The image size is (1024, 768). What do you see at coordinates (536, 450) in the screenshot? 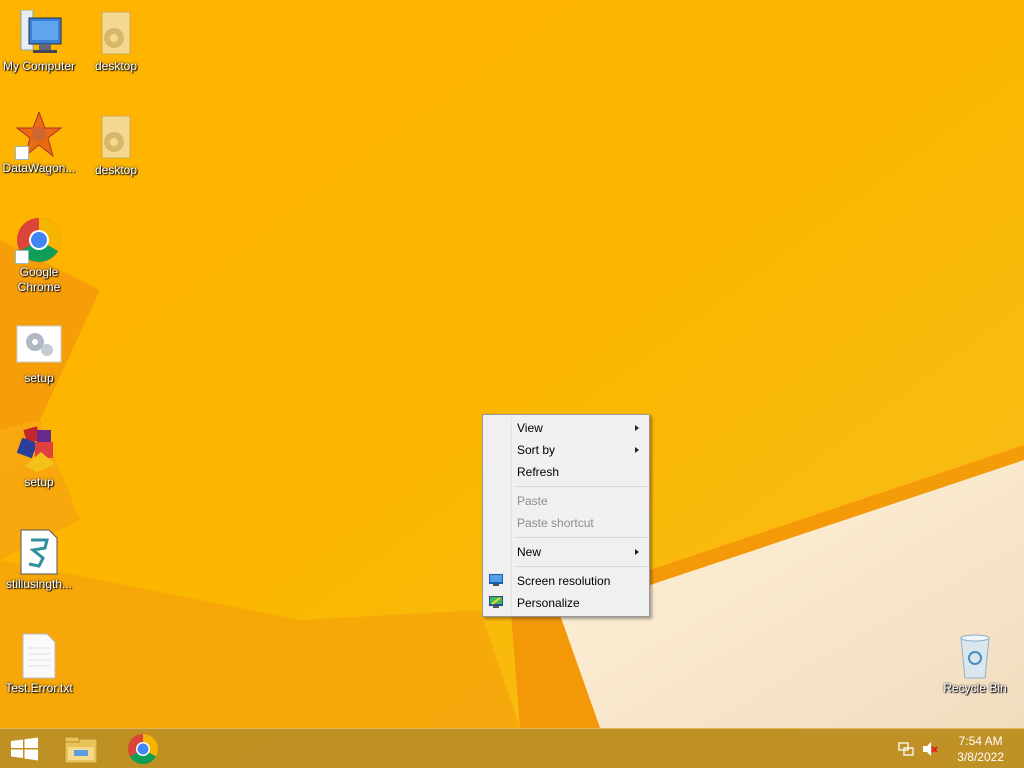
I see `menu-item-label: Sort by` at bounding box center [536, 450].